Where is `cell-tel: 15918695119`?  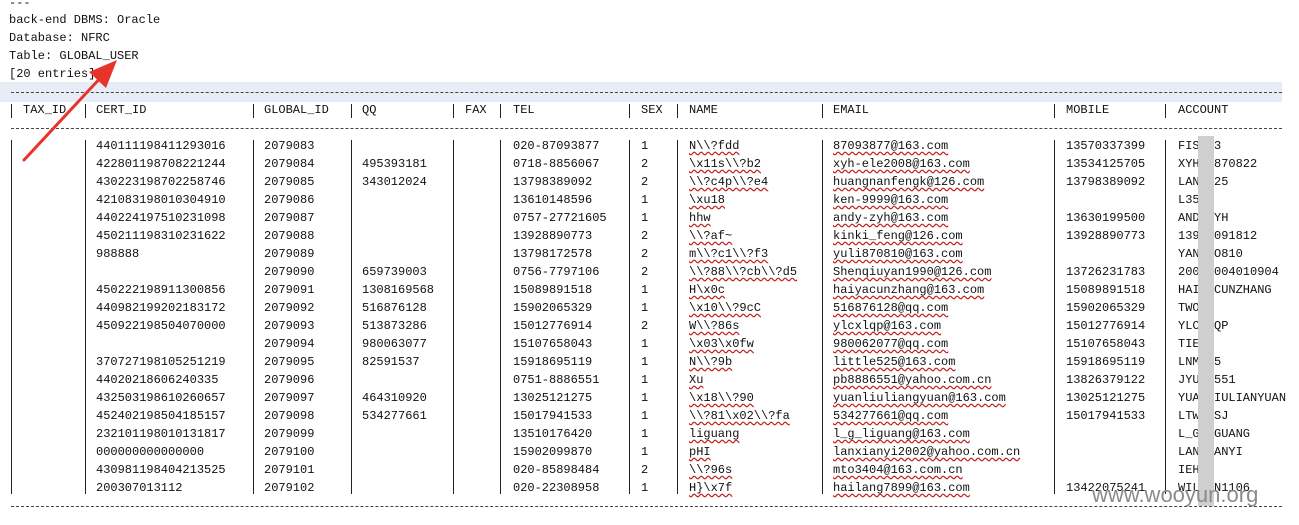
cell-tel: 15918695119 is located at coordinates (553, 362).